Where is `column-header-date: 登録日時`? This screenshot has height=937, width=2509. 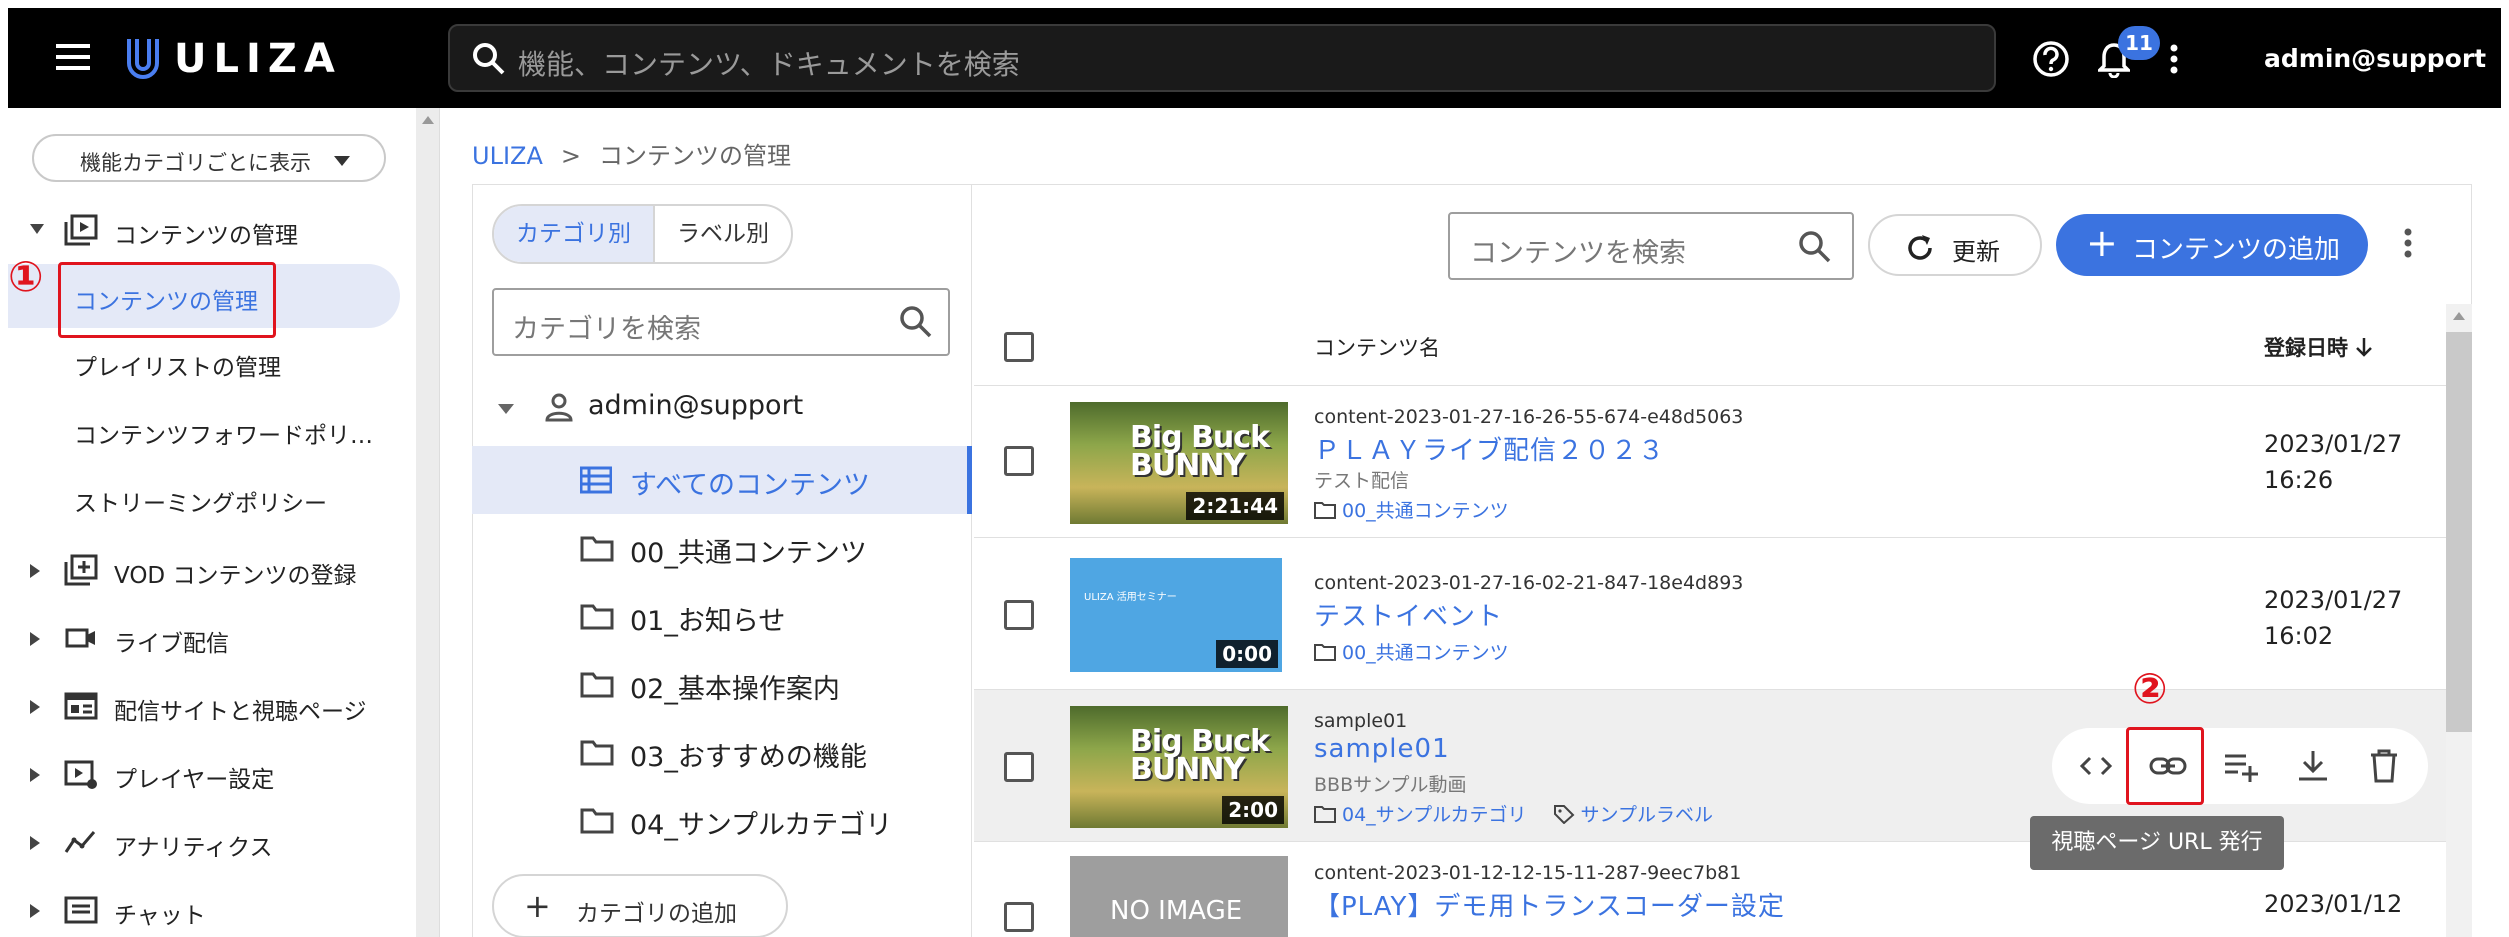 column-header-date: 登録日時 is located at coordinates (2318, 347).